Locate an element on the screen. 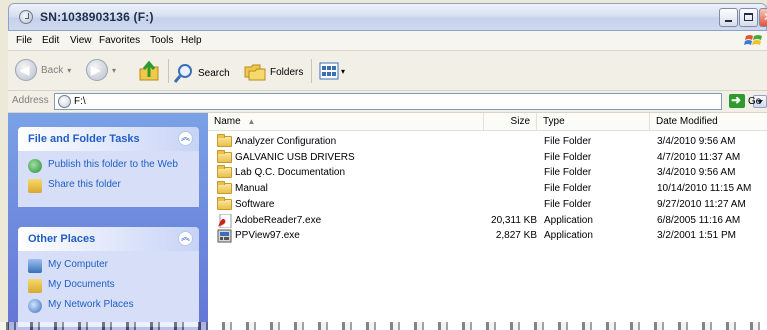  menu-file: File is located at coordinates (24, 40).